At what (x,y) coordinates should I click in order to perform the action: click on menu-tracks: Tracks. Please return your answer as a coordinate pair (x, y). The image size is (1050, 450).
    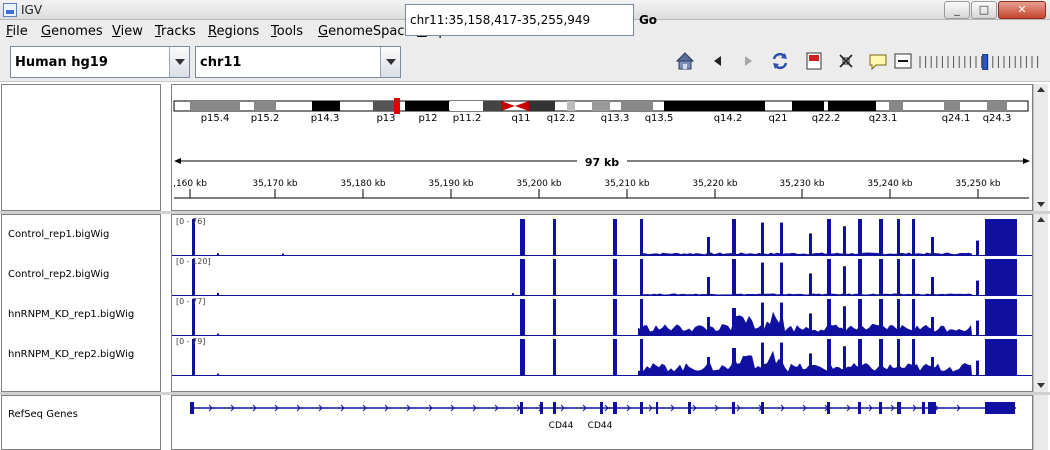
    Looking at the image, I should click on (175, 31).